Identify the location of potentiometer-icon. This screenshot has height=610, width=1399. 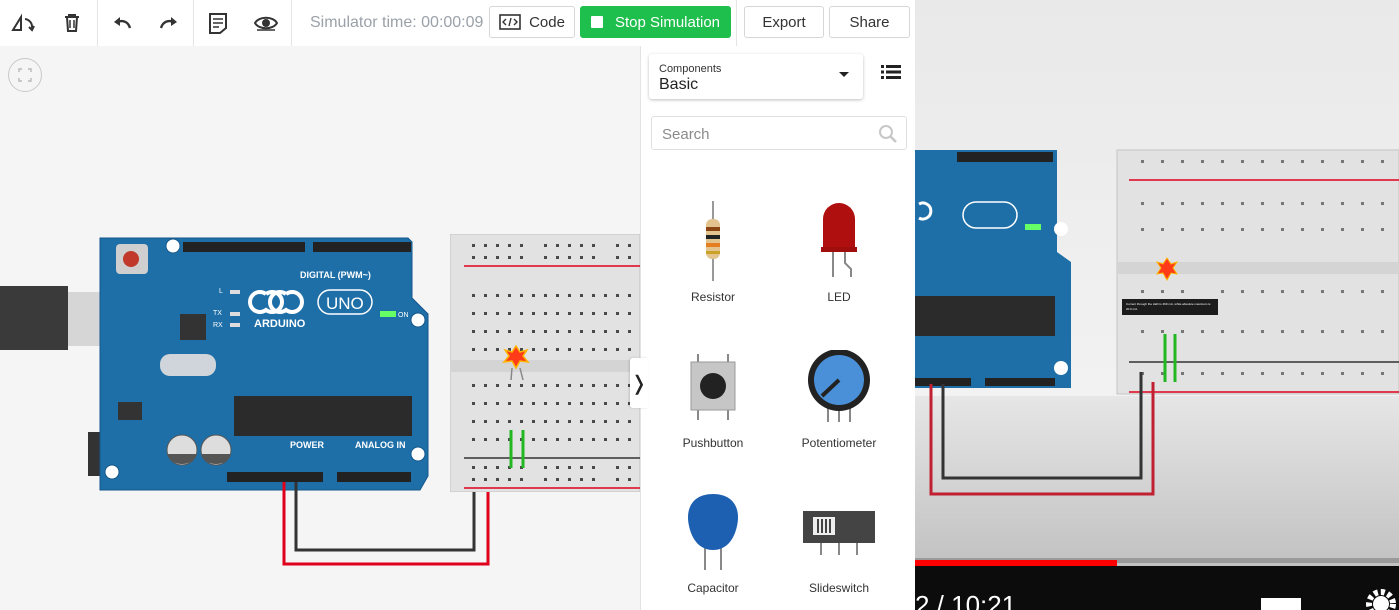
(839, 386).